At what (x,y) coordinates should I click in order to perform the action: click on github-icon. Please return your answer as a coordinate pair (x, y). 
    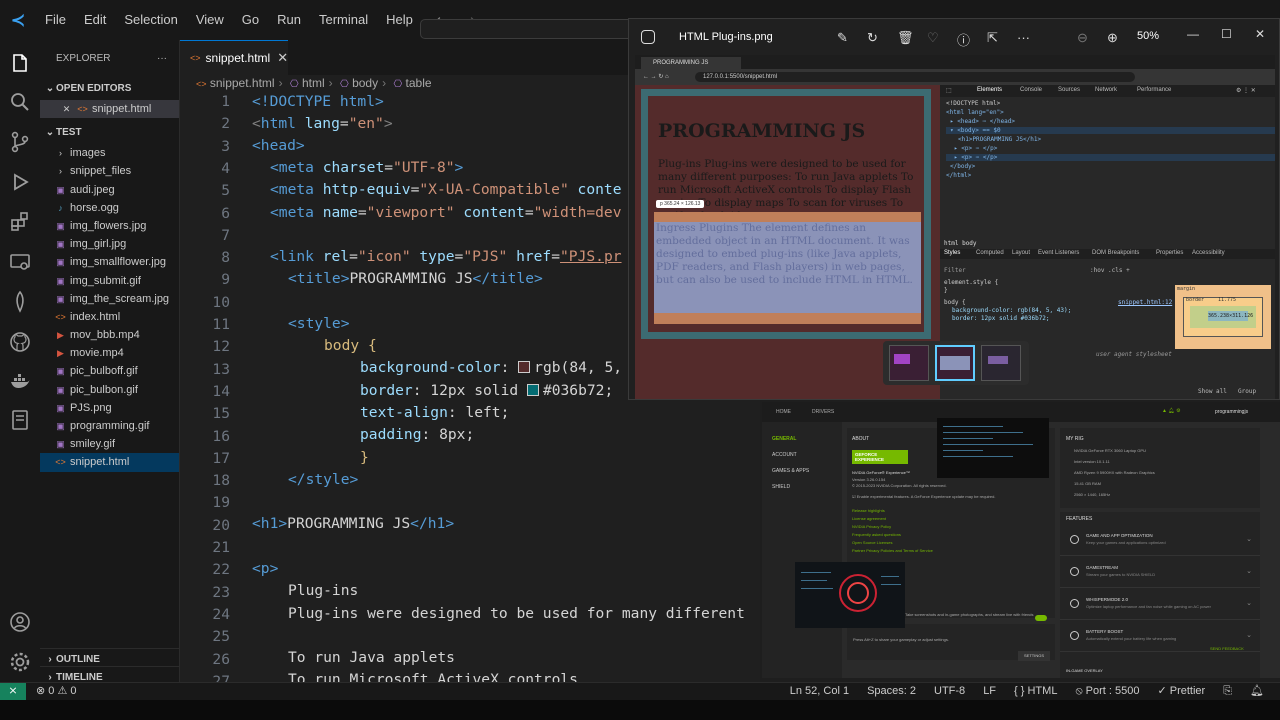
    Looking at the image, I should click on (20, 342).